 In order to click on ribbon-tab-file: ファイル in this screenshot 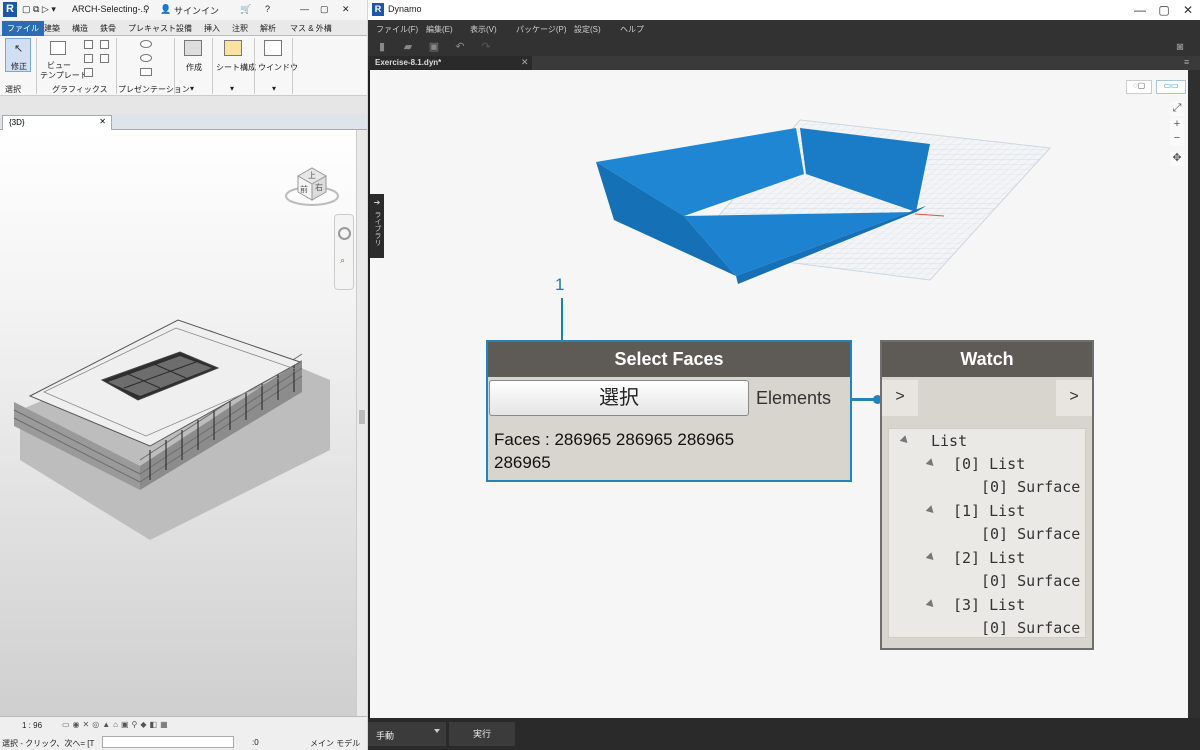, I will do `click(23, 28)`.